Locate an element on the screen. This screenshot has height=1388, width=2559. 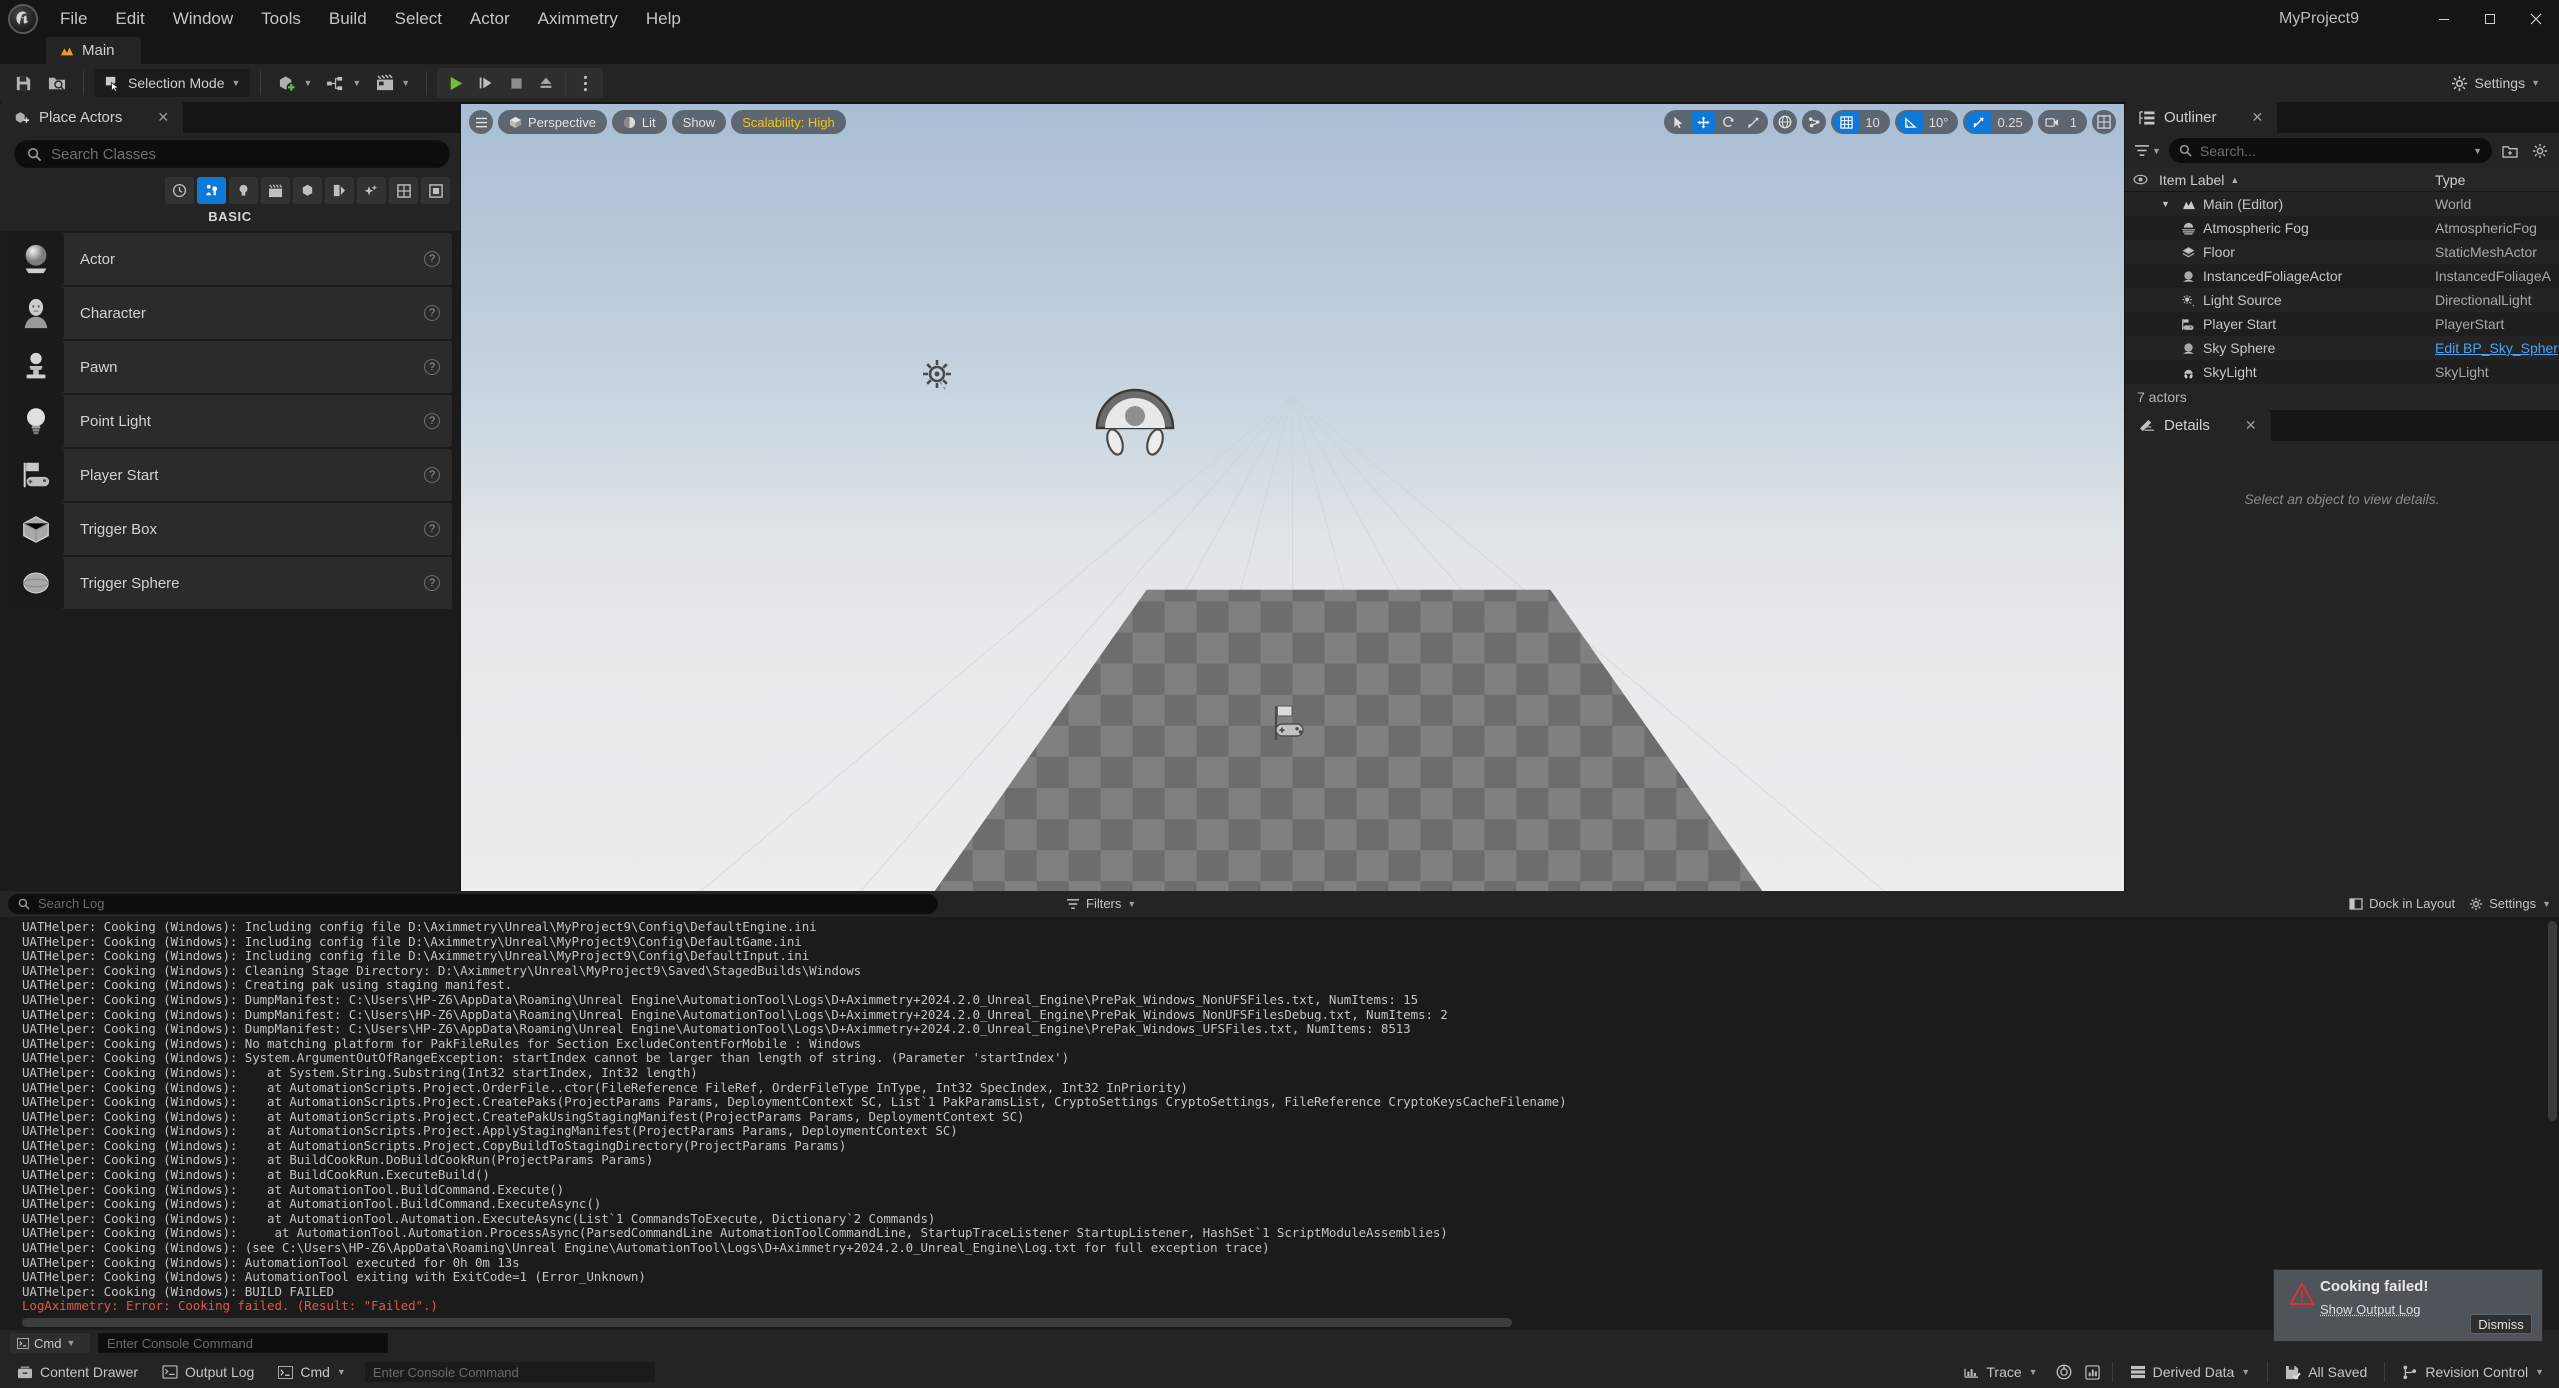
menu-tools: Tools is located at coordinates (281, 18).